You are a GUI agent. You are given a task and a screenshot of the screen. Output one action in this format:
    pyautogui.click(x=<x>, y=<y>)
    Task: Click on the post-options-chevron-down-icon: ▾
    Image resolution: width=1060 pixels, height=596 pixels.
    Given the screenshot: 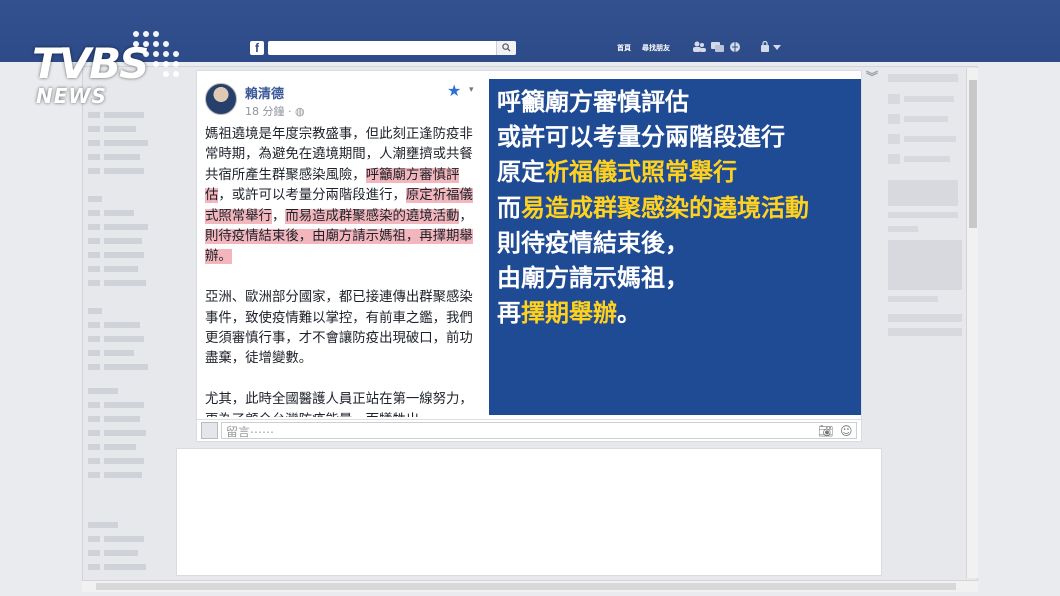 What is the action you would take?
    pyautogui.click(x=471, y=90)
    